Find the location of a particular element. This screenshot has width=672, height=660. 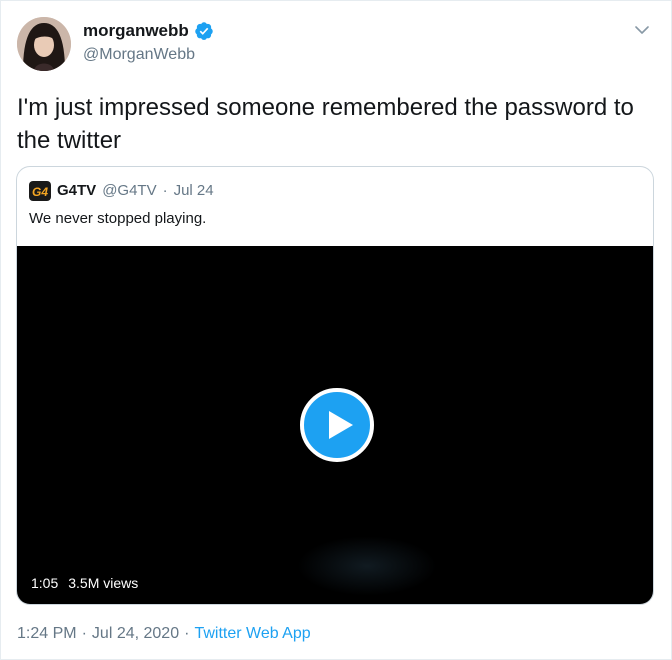

author-name-text: morganwebb is located at coordinates (136, 30).